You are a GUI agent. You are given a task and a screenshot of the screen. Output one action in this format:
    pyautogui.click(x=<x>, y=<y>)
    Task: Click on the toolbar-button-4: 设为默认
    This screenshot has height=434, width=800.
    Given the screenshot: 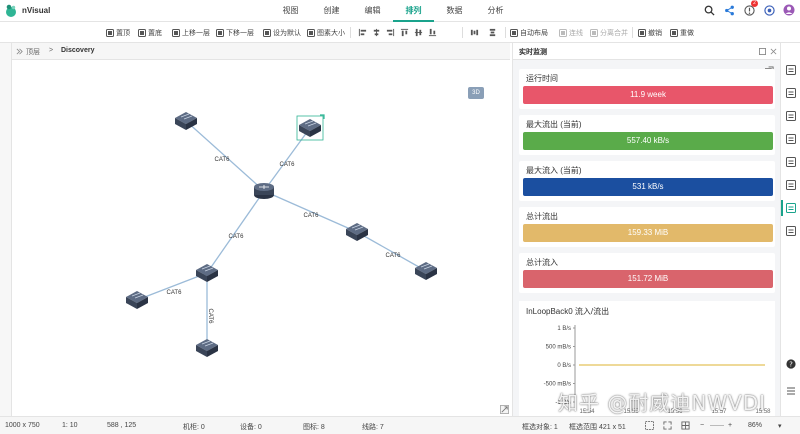 What is the action you would take?
    pyautogui.click(x=282, y=32)
    